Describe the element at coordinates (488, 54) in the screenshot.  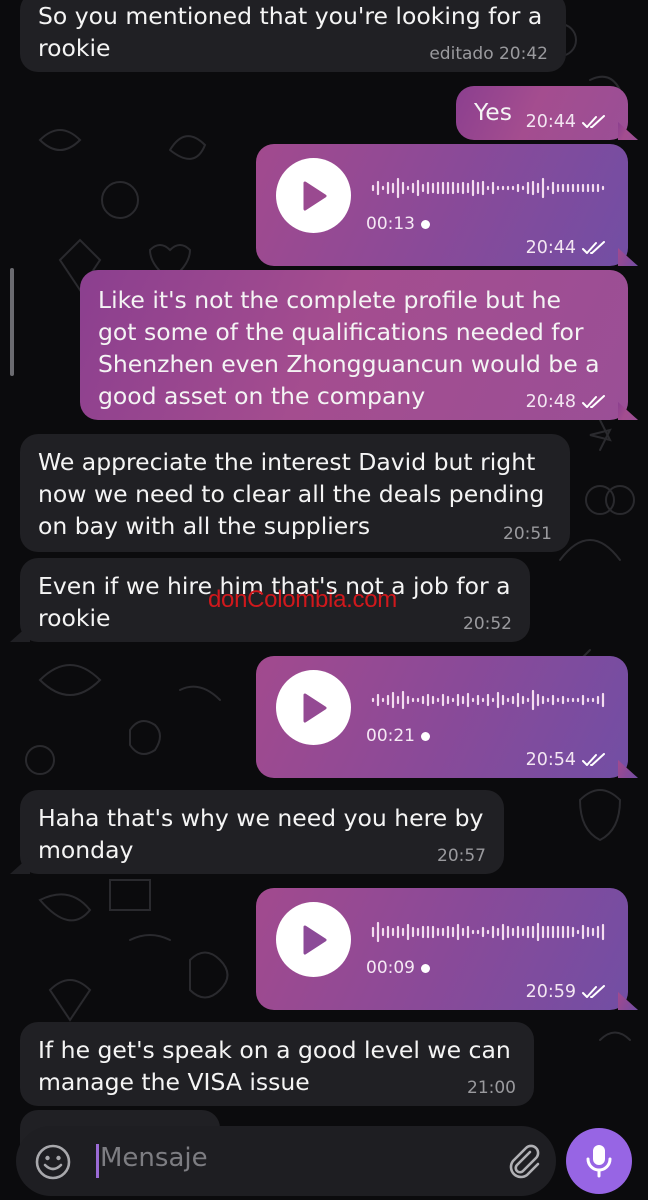
I see `message-time: editado 20:42` at that location.